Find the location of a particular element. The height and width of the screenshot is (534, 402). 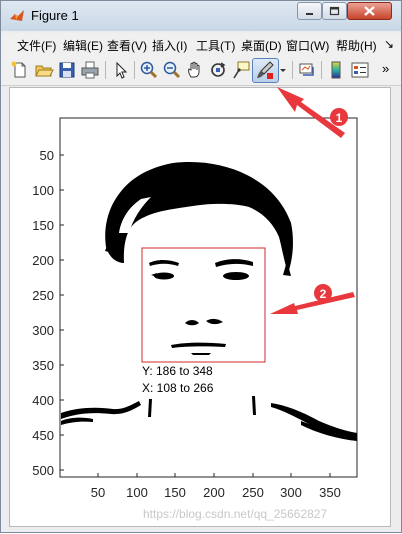

selection-y-range: Y: 186 to 348 is located at coordinates (177, 371).